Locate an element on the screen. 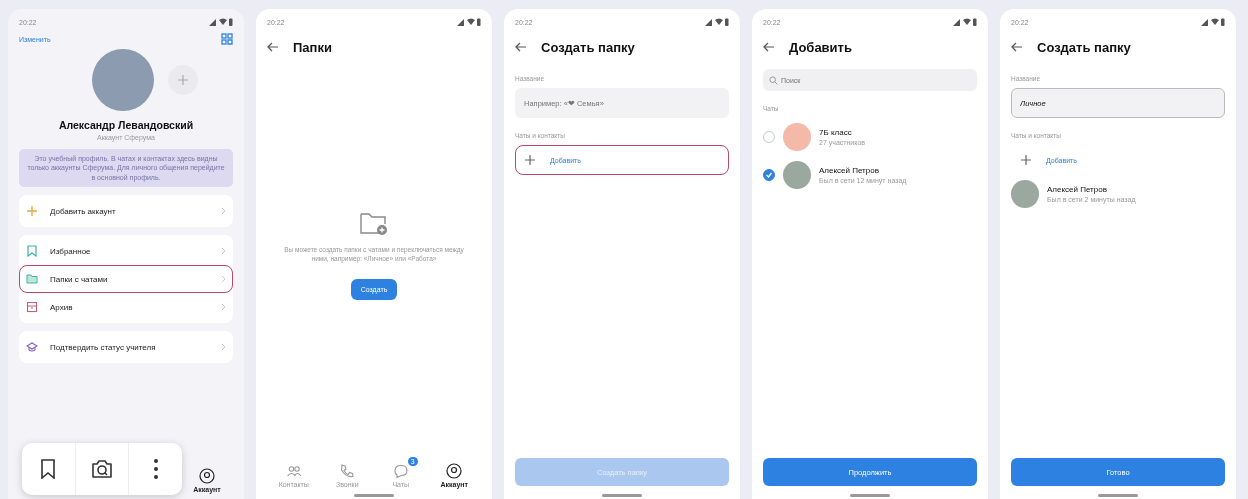 Image resolution: width=1248 pixels, height=499 pixels. checkmark-icon is located at coordinates (769, 175).